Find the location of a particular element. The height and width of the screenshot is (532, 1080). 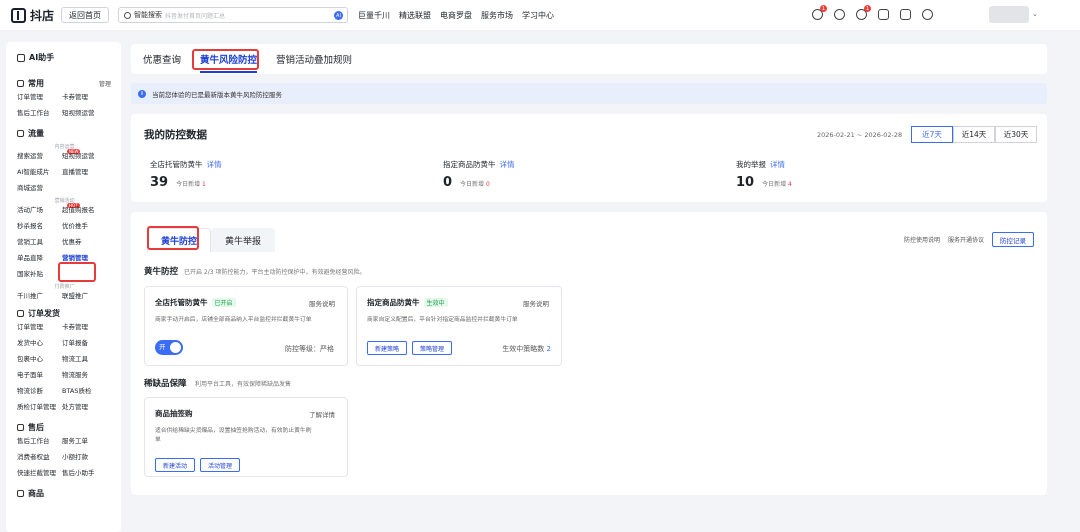

manage-link: 管理 is located at coordinates (105, 83).